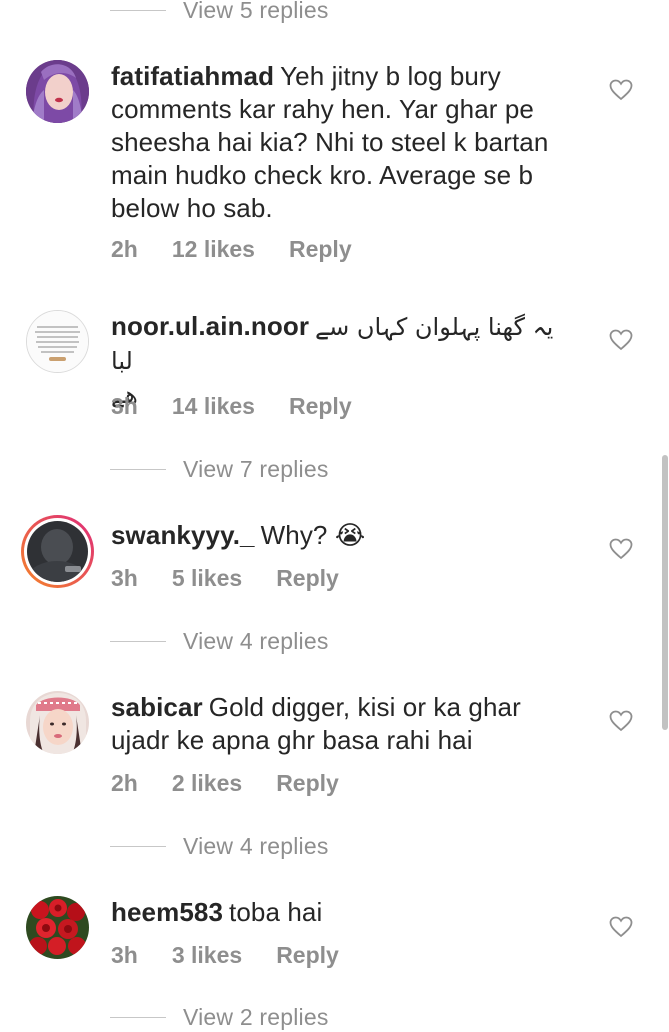  I want to click on comment-body: heem583 toba hai, so click(341, 912).